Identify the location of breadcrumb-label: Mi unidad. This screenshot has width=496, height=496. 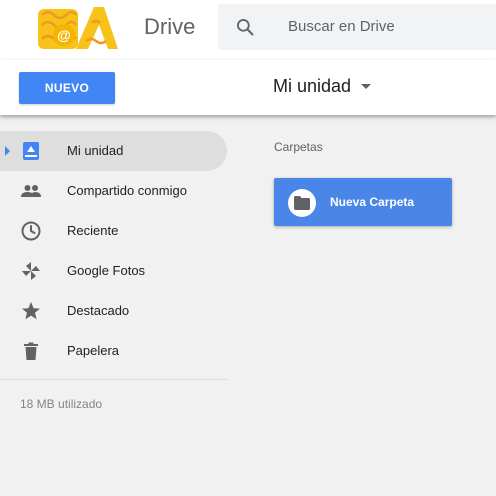
(312, 86).